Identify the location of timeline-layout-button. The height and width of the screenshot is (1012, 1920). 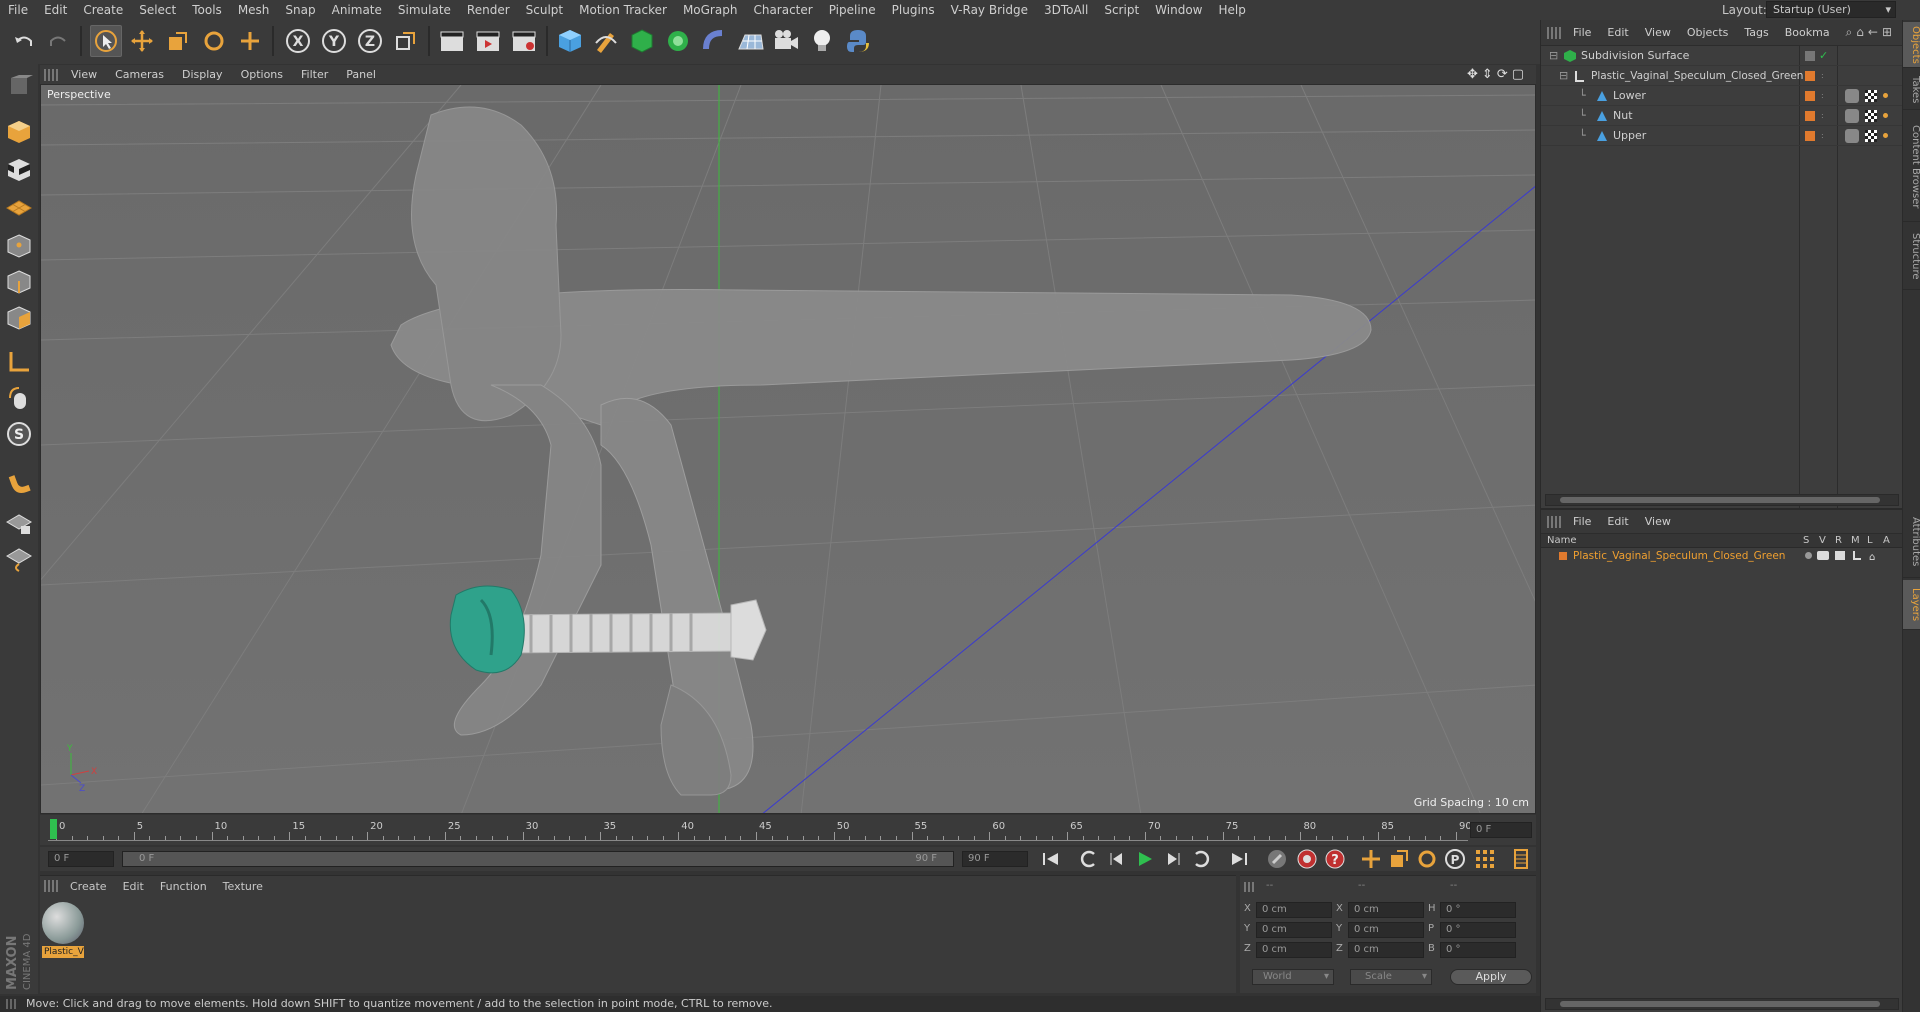
(1521, 859).